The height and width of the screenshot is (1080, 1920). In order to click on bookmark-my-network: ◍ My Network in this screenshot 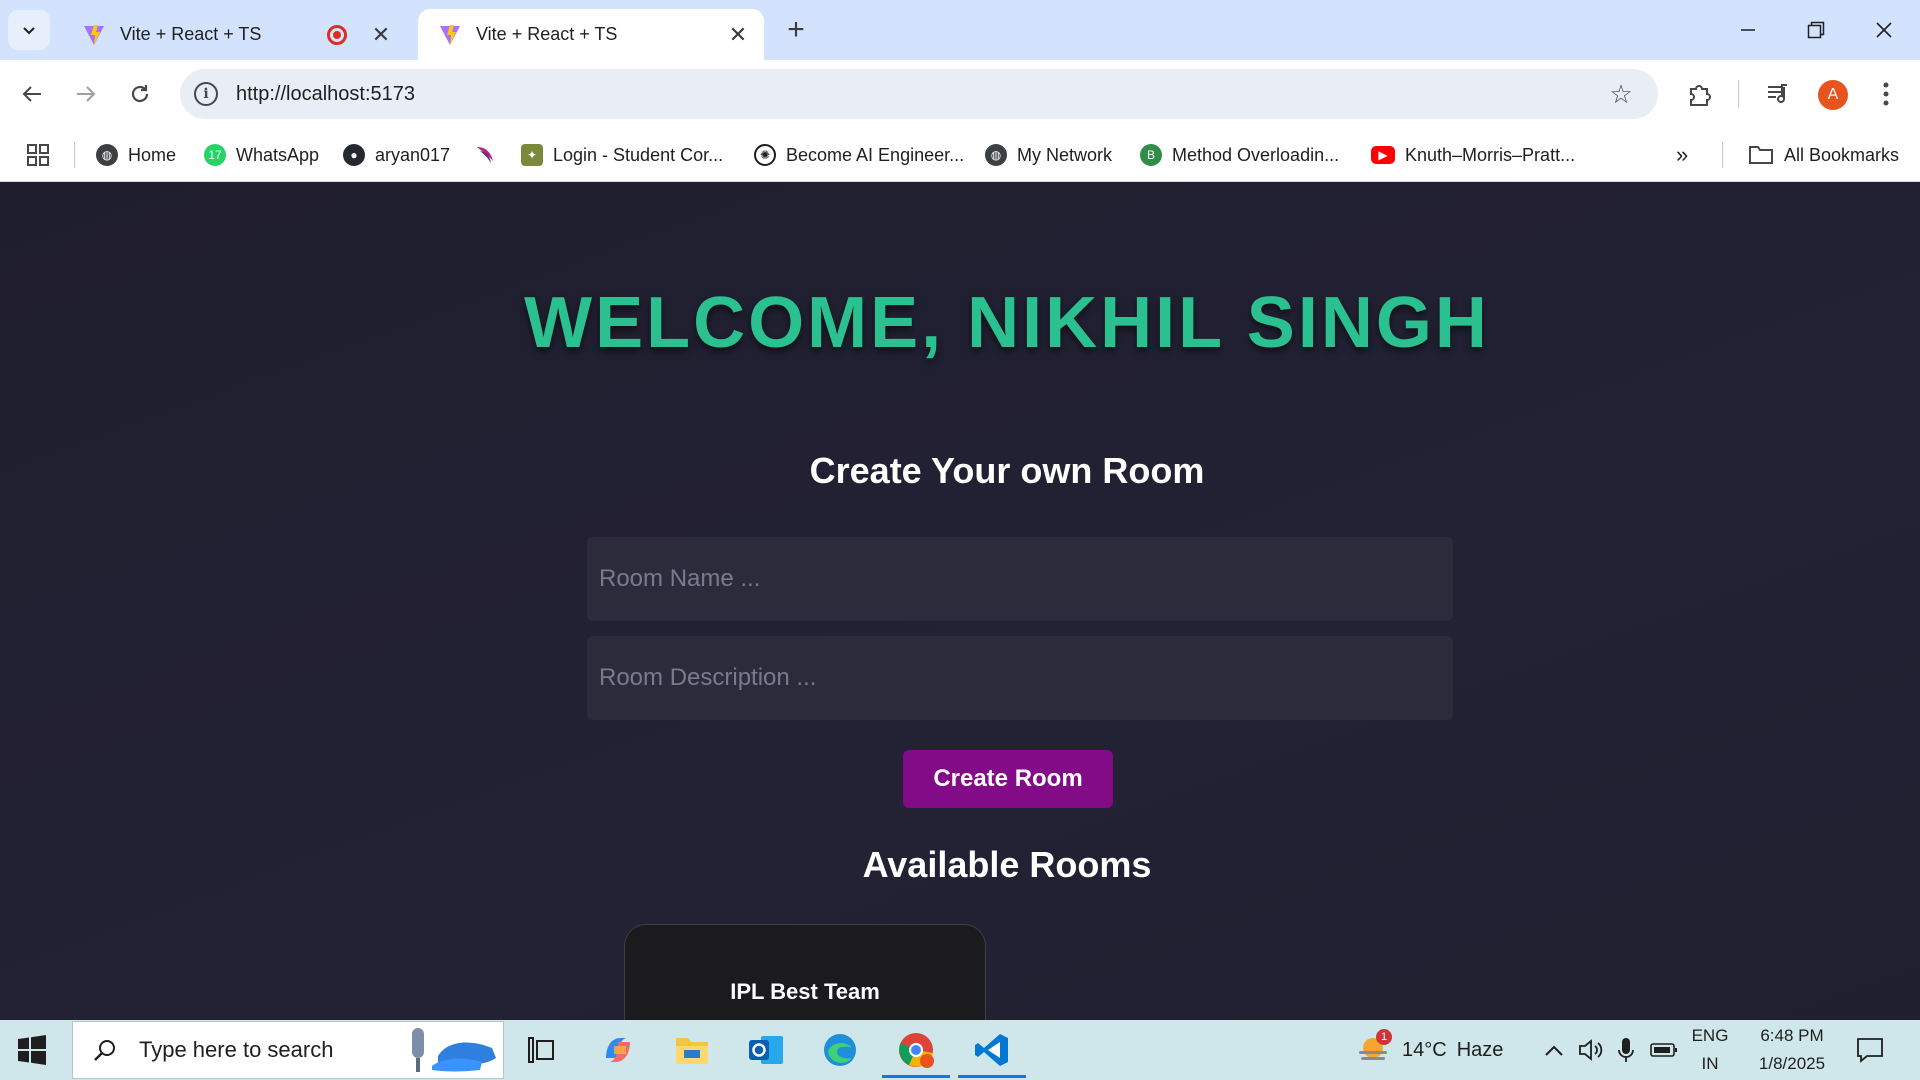, I will do `click(1048, 155)`.